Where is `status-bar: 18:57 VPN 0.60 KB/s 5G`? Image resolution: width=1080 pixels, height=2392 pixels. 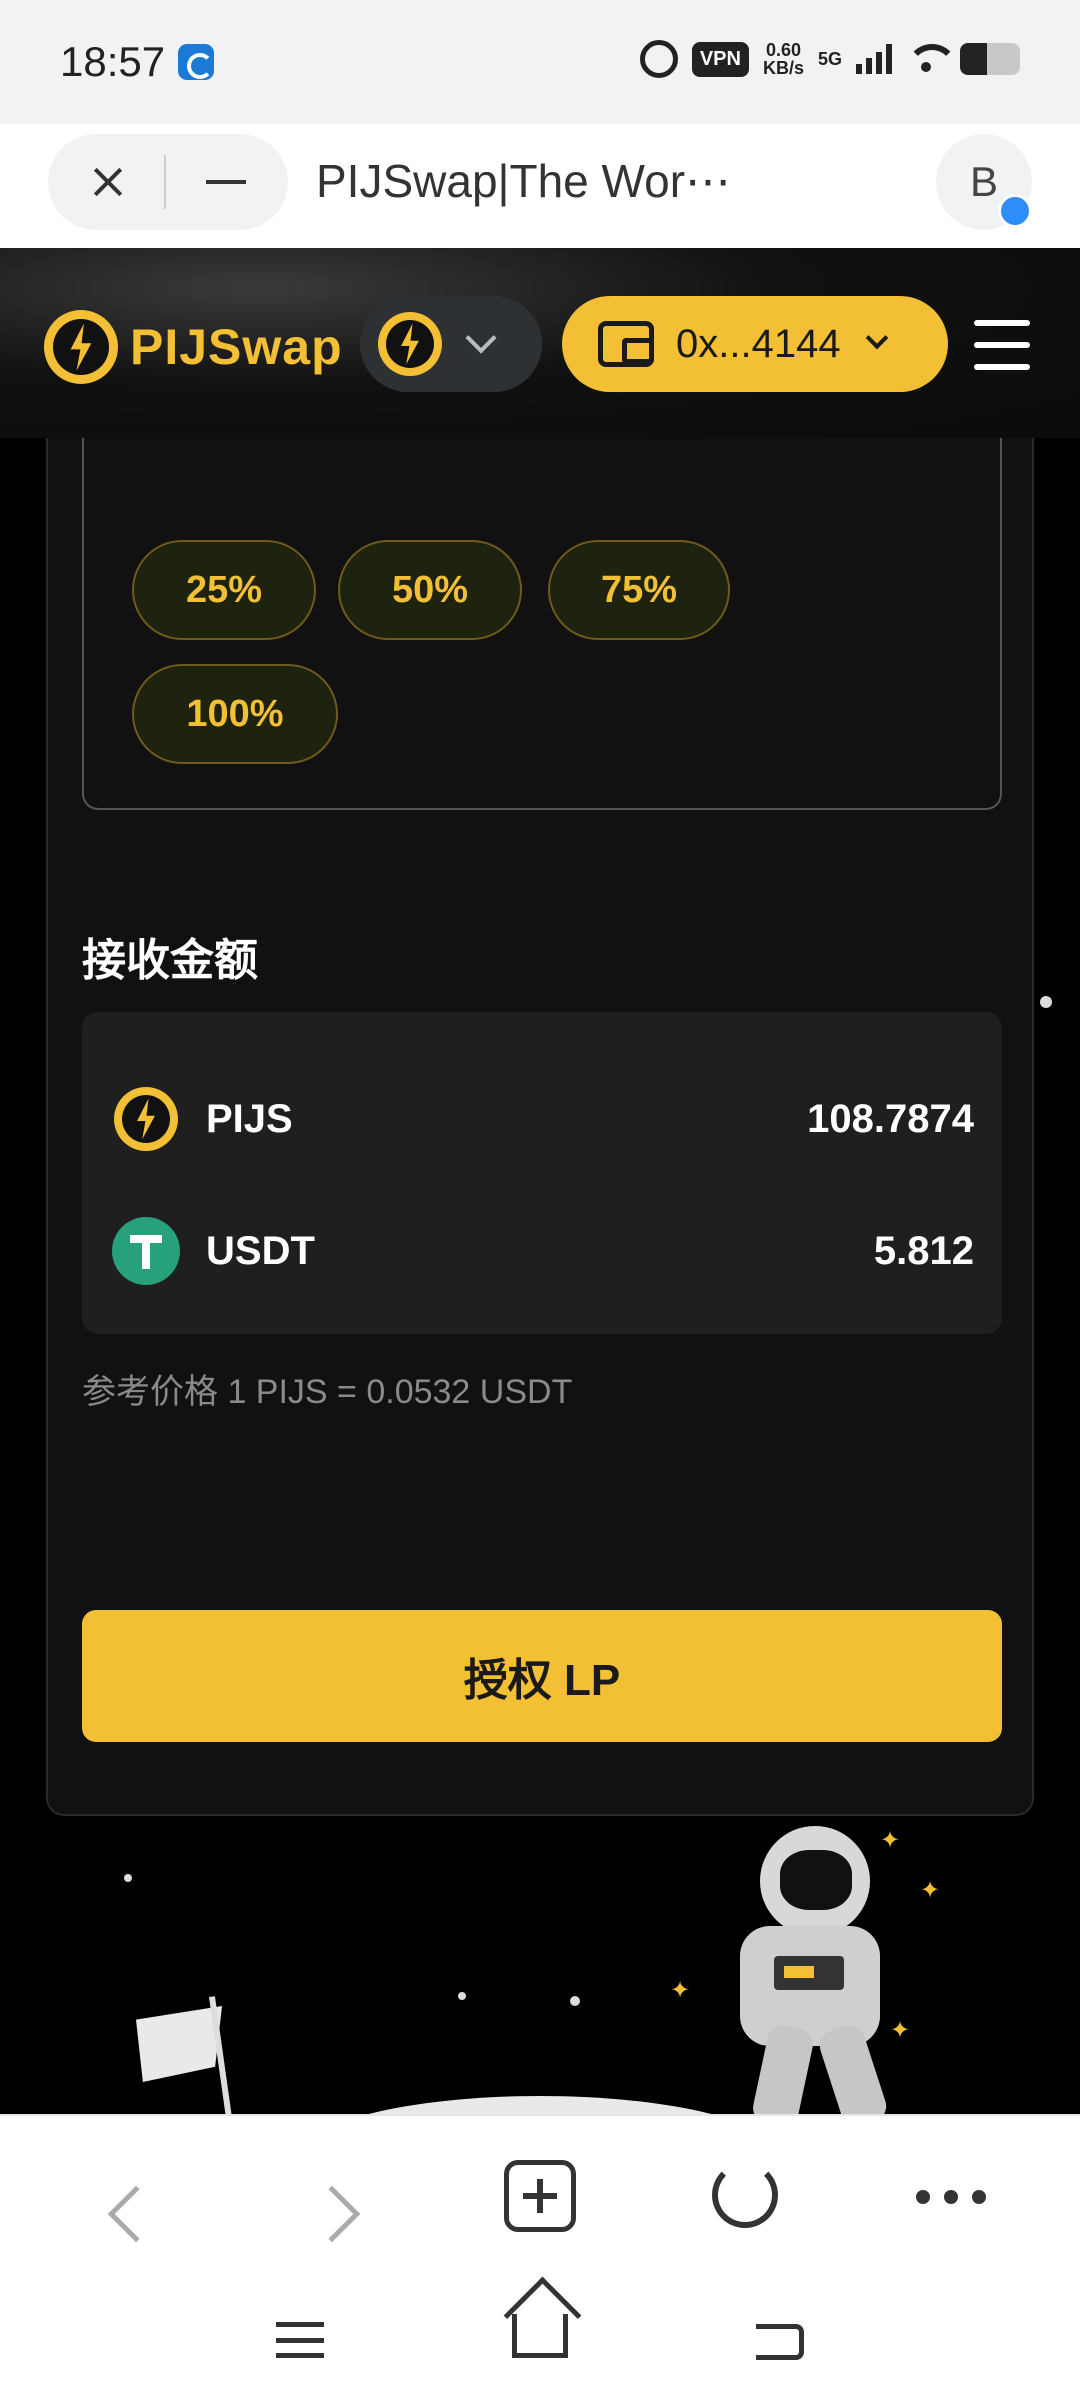
status-bar: 18:57 VPN 0.60 KB/s 5G is located at coordinates (540, 62).